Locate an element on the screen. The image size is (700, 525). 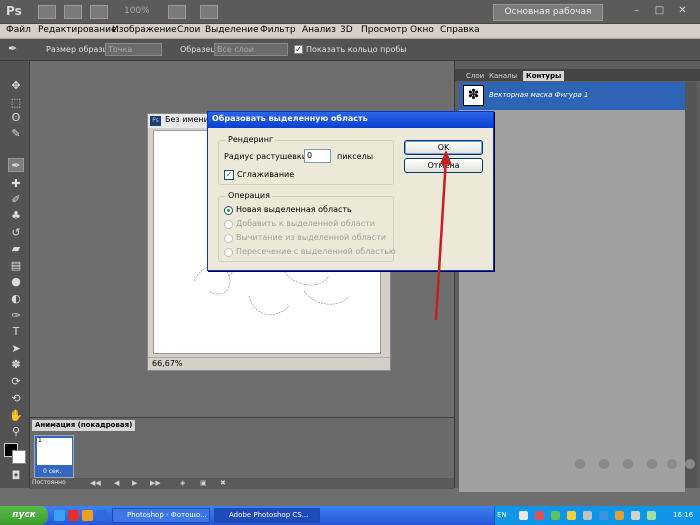
3d-orbit-icon: ⟲ is located at coordinates (16, 399).